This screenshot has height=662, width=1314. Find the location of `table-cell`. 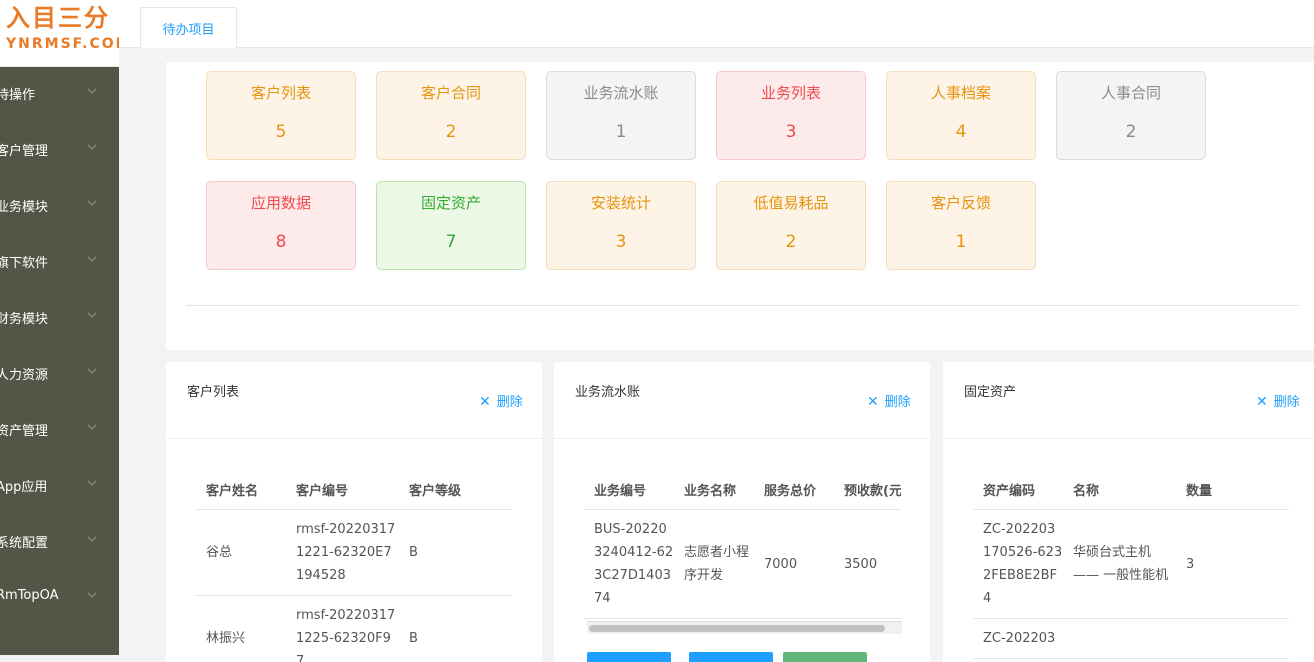

table-cell is located at coordinates (1119, 639).